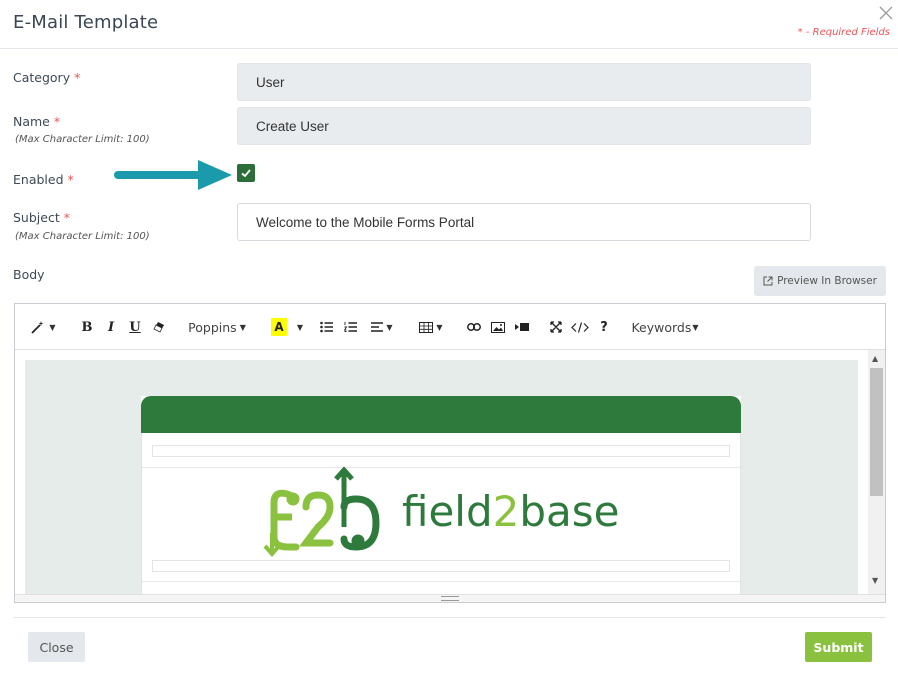  I want to click on enabled-label: Enabled *, so click(43, 179).